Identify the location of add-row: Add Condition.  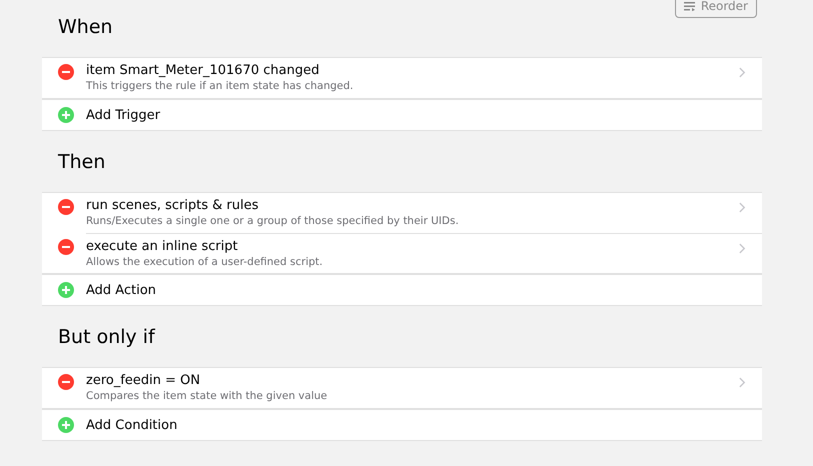
(402, 424).